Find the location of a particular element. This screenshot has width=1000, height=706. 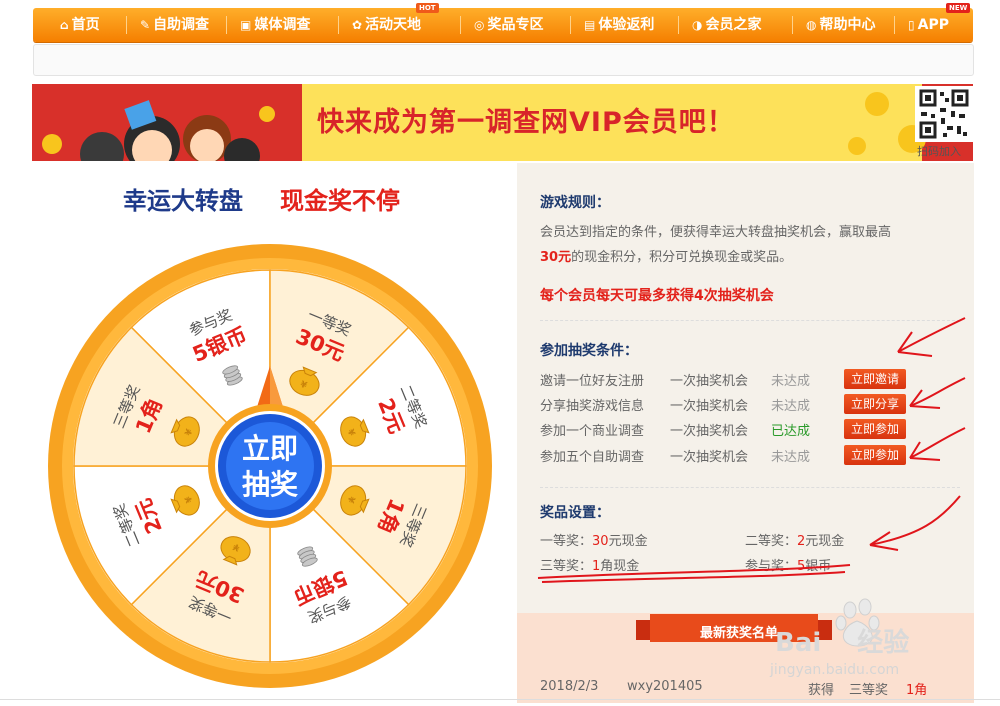

nav-item-label: 媒体调查 is located at coordinates (282, 25).